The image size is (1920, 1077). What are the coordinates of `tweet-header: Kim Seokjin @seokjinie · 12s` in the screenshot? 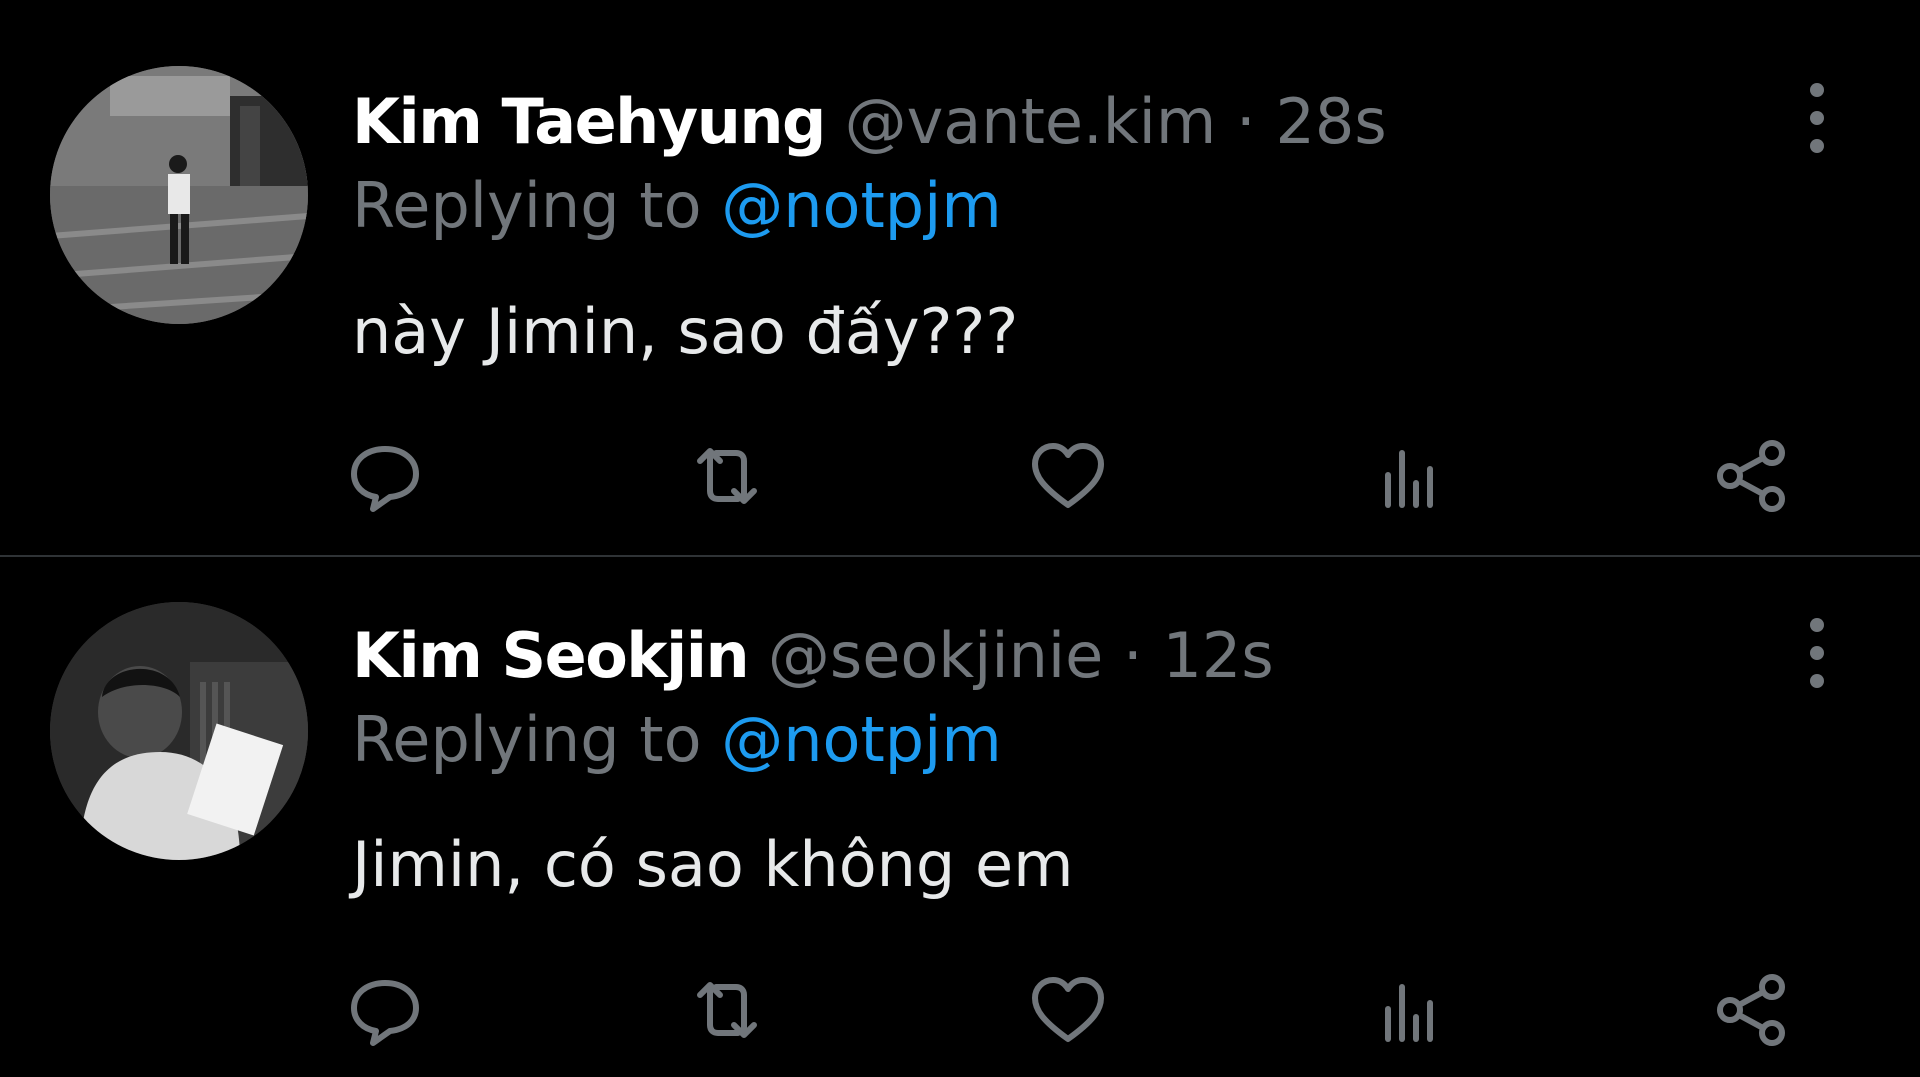 It's located at (813, 656).